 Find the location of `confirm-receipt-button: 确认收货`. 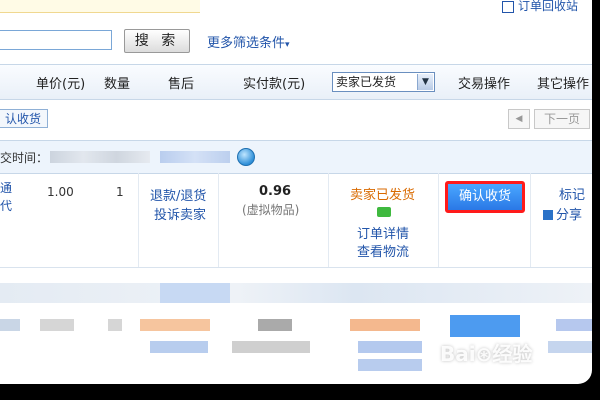

confirm-receipt-button: 确认收货 is located at coordinates (485, 197).